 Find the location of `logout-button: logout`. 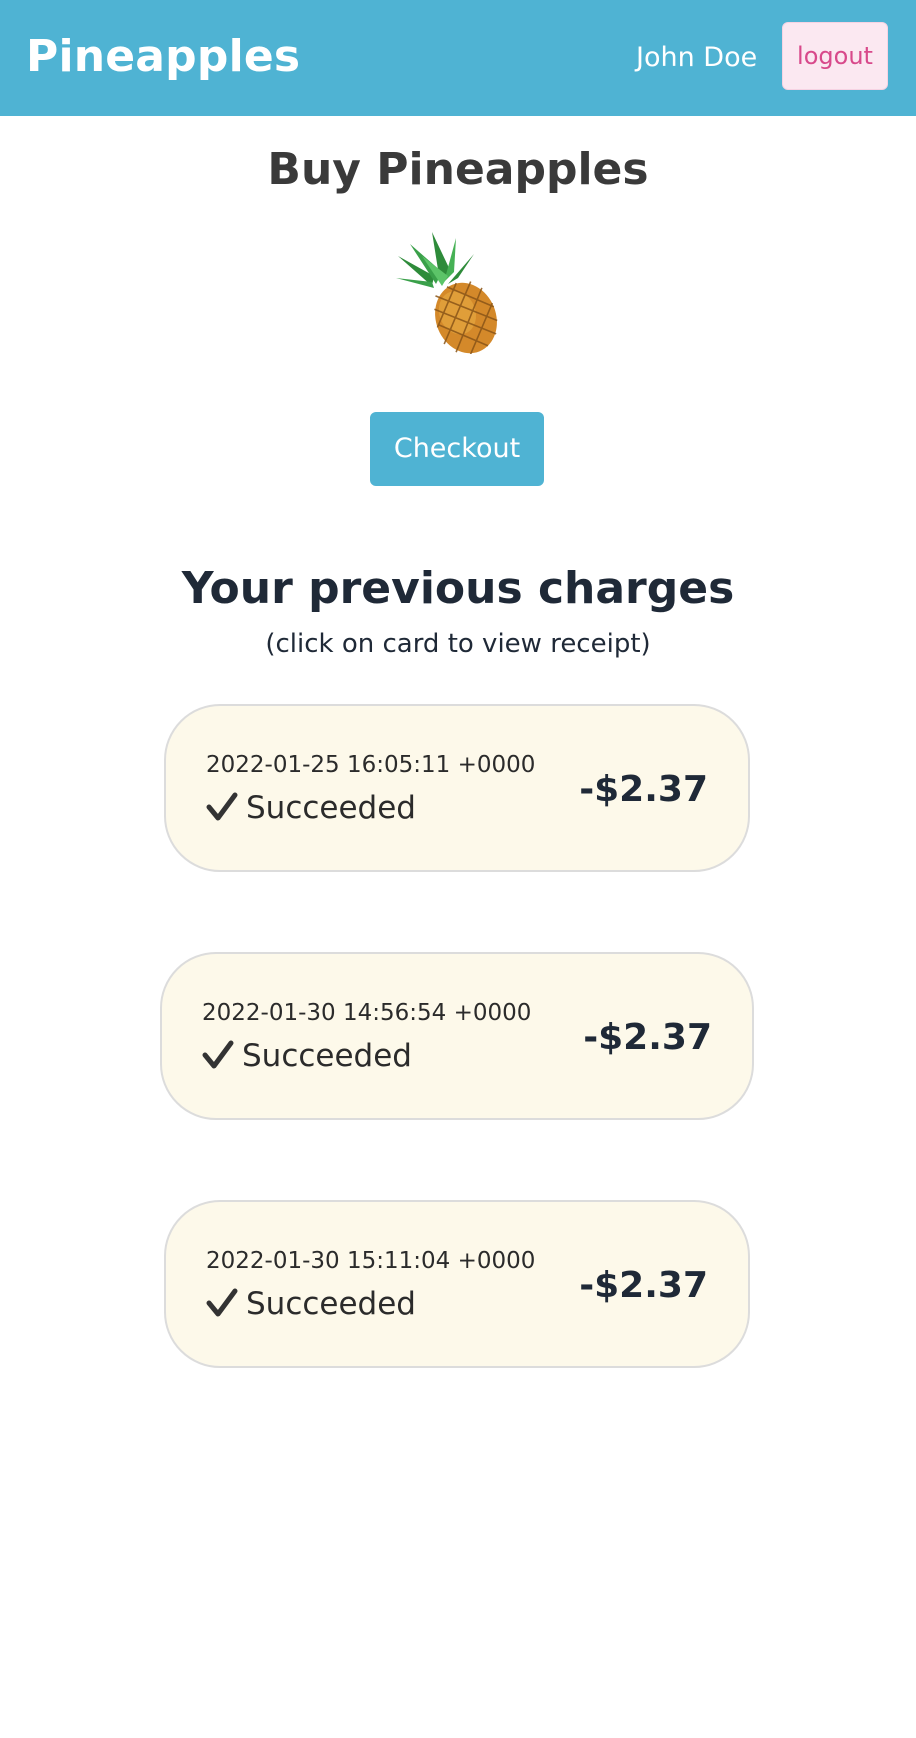

logout-button: logout is located at coordinates (835, 56).